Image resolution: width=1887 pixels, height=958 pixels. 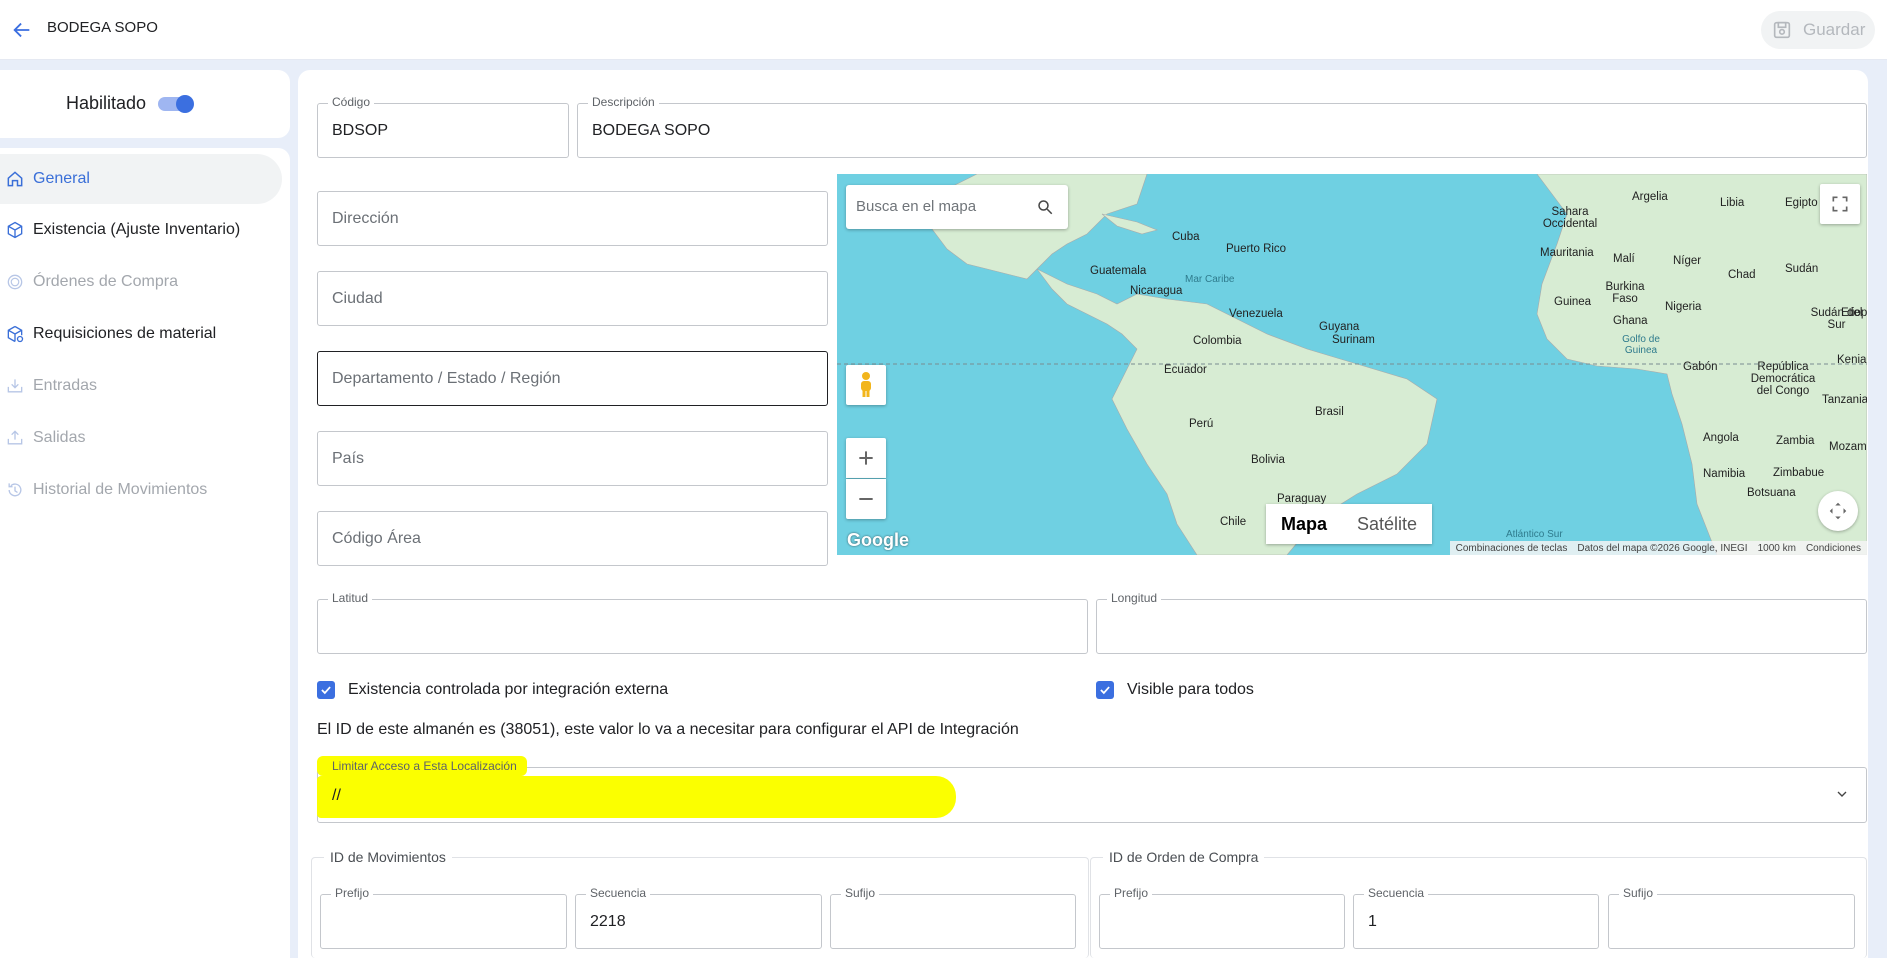 I want to click on outbox-icon, so click(x=15, y=438).